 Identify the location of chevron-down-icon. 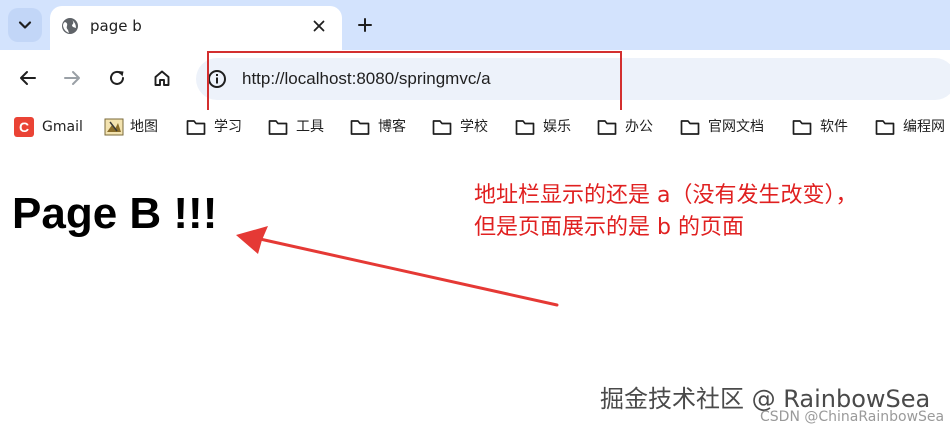
(25, 25).